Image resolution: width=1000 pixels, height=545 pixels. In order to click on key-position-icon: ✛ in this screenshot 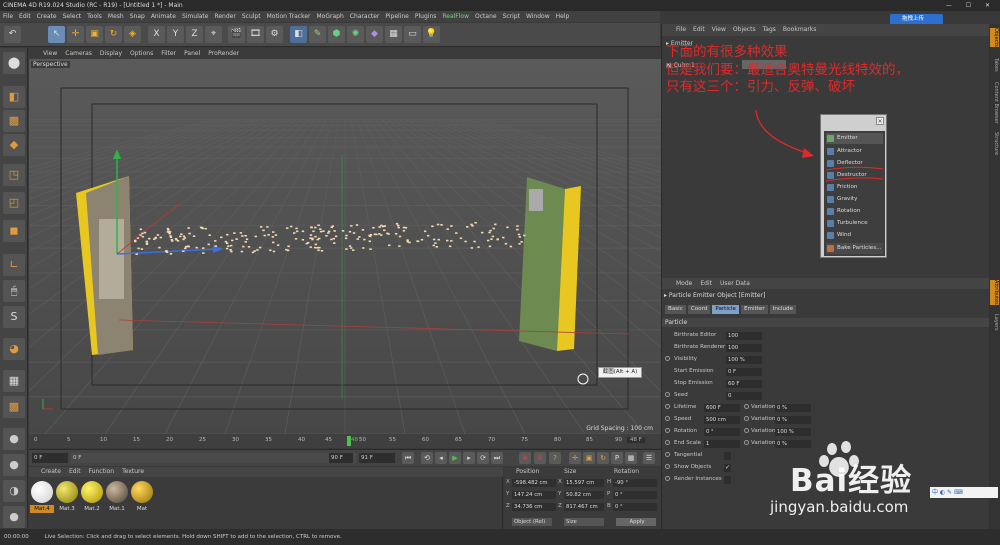, I will do `click(575, 458)`.